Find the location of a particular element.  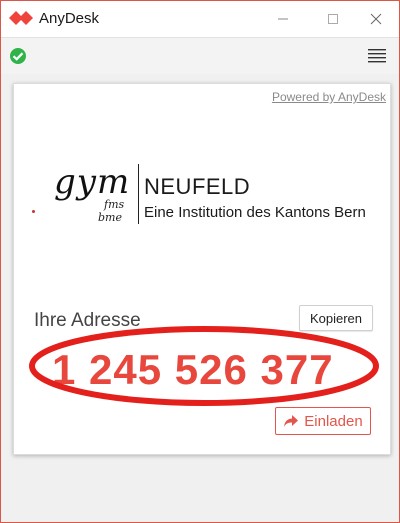

anydesk-address: 1 245 526 377 is located at coordinates (193, 370).